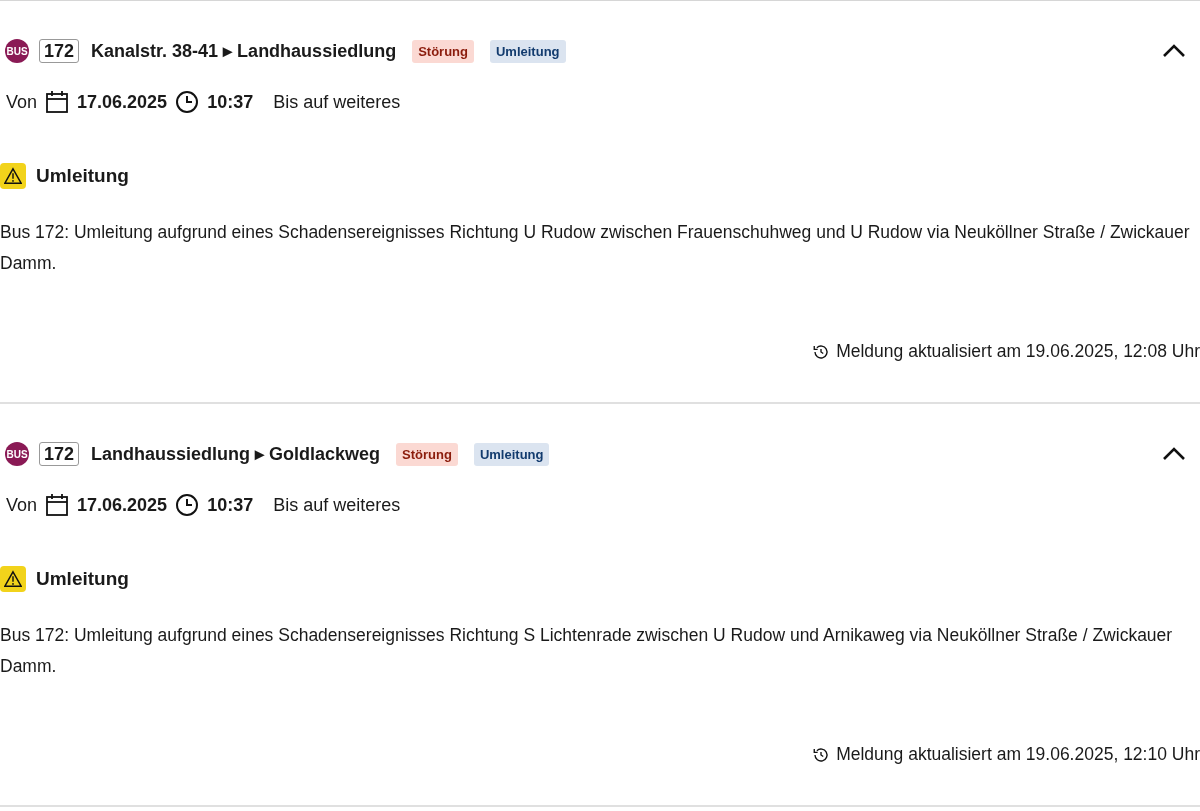 Image resolution: width=1200 pixels, height=811 pixels. What do you see at coordinates (595, 248) in the screenshot?
I see `message-text: Bus 172: Umleitung aufgrund eines Schadensereignisses Richtung U Rudow zwischen Frauenschuhweg und U Rudow via Neuköllner Straße / Zwickauer Damm.` at bounding box center [595, 248].